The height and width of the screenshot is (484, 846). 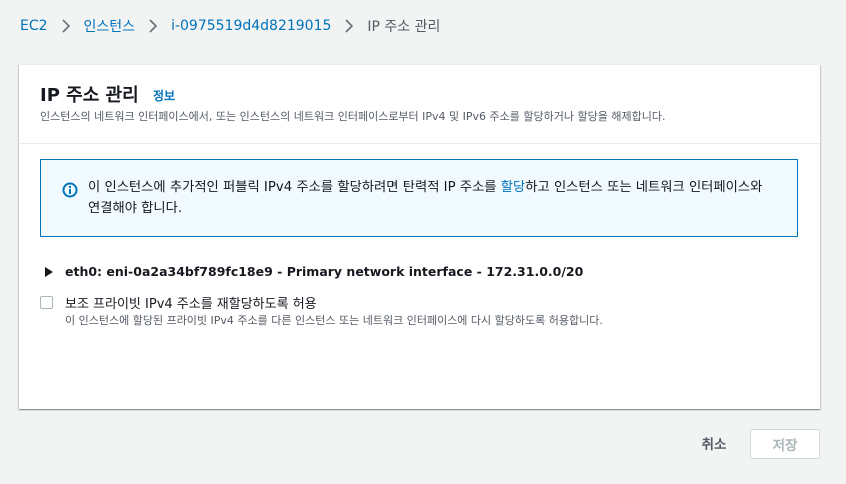 What do you see at coordinates (34, 26) in the screenshot?
I see `breadcrumb-ec2: EC2` at bounding box center [34, 26].